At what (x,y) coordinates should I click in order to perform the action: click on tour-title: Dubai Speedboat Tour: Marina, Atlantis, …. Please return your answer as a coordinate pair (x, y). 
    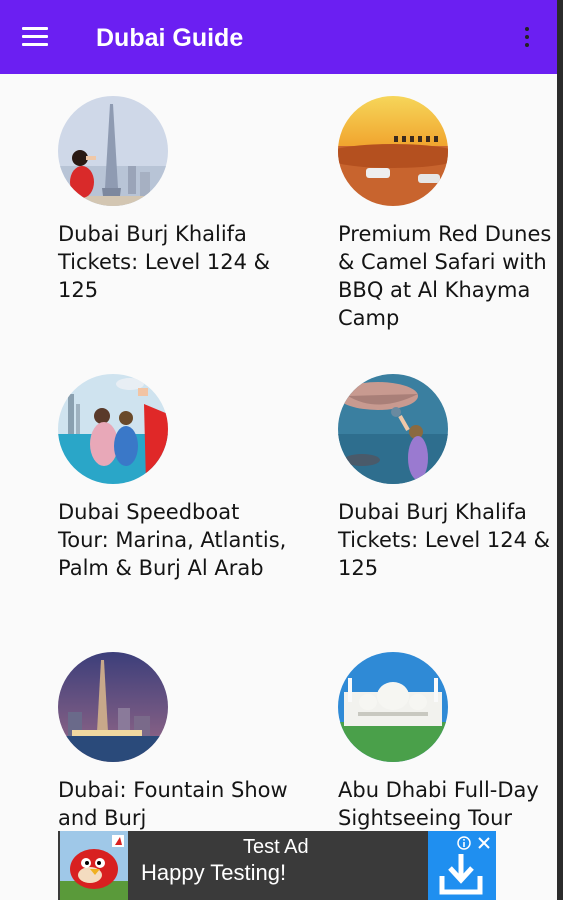
    Looking at the image, I should click on (172, 540).